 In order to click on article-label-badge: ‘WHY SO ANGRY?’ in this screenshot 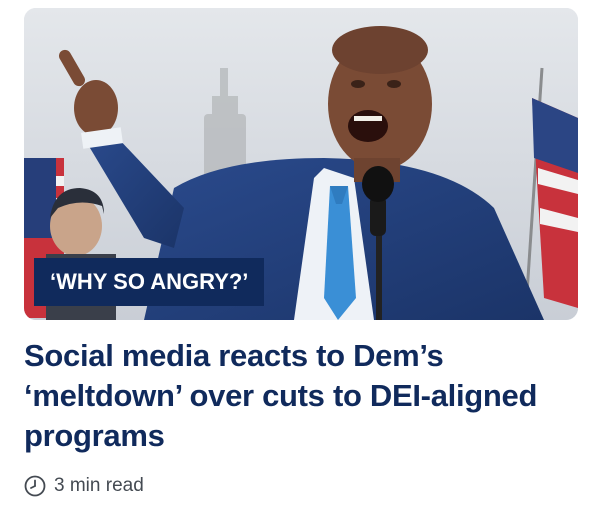, I will do `click(149, 282)`.